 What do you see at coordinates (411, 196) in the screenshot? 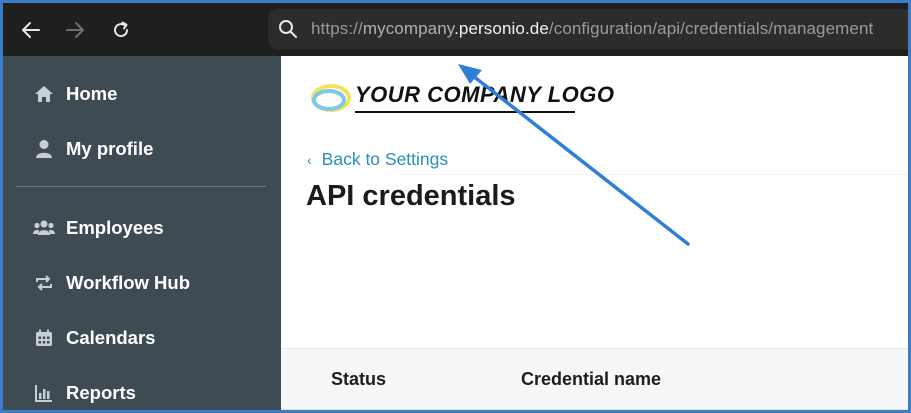
I see `page-title: API credentials` at bounding box center [411, 196].